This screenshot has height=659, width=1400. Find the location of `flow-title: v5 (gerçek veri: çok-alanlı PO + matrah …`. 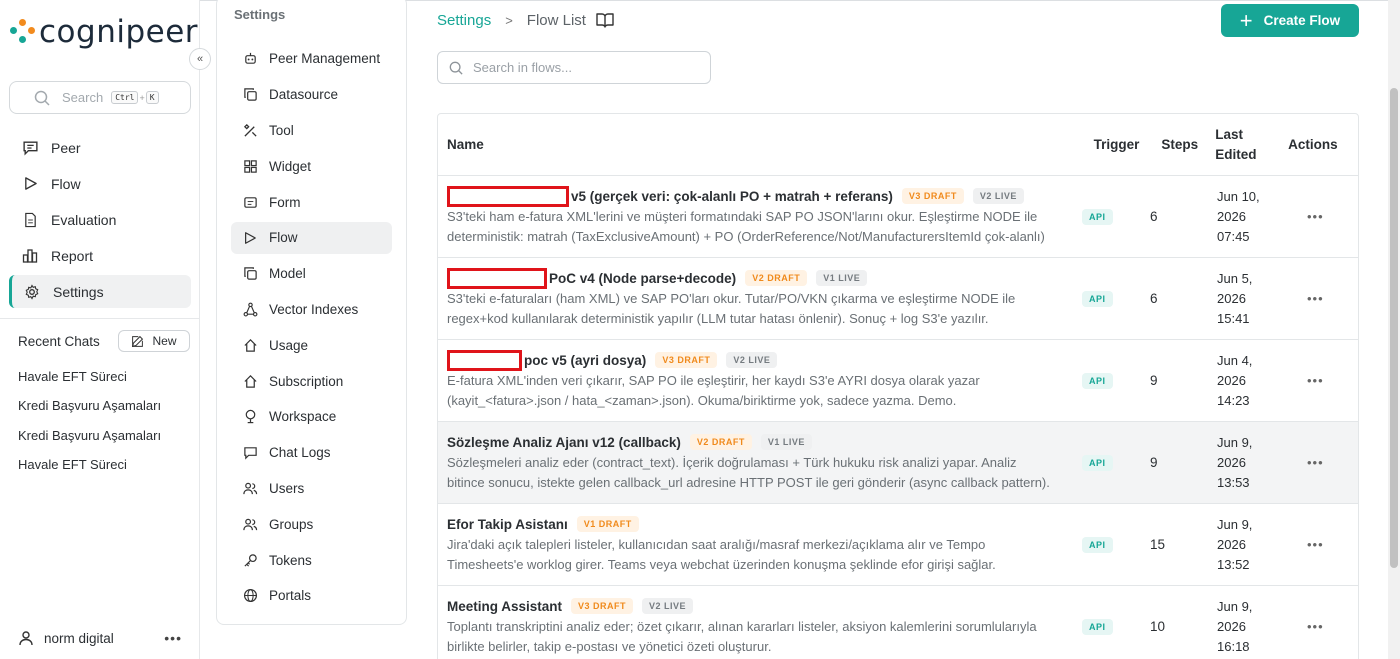

flow-title: v5 (gerçek veri: çok-alanlı PO + matrah … is located at coordinates (732, 196).